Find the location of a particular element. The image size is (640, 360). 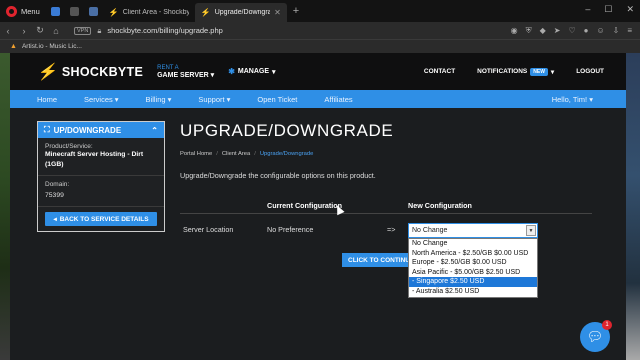

opera-logo-icon is located at coordinates (11, 11).